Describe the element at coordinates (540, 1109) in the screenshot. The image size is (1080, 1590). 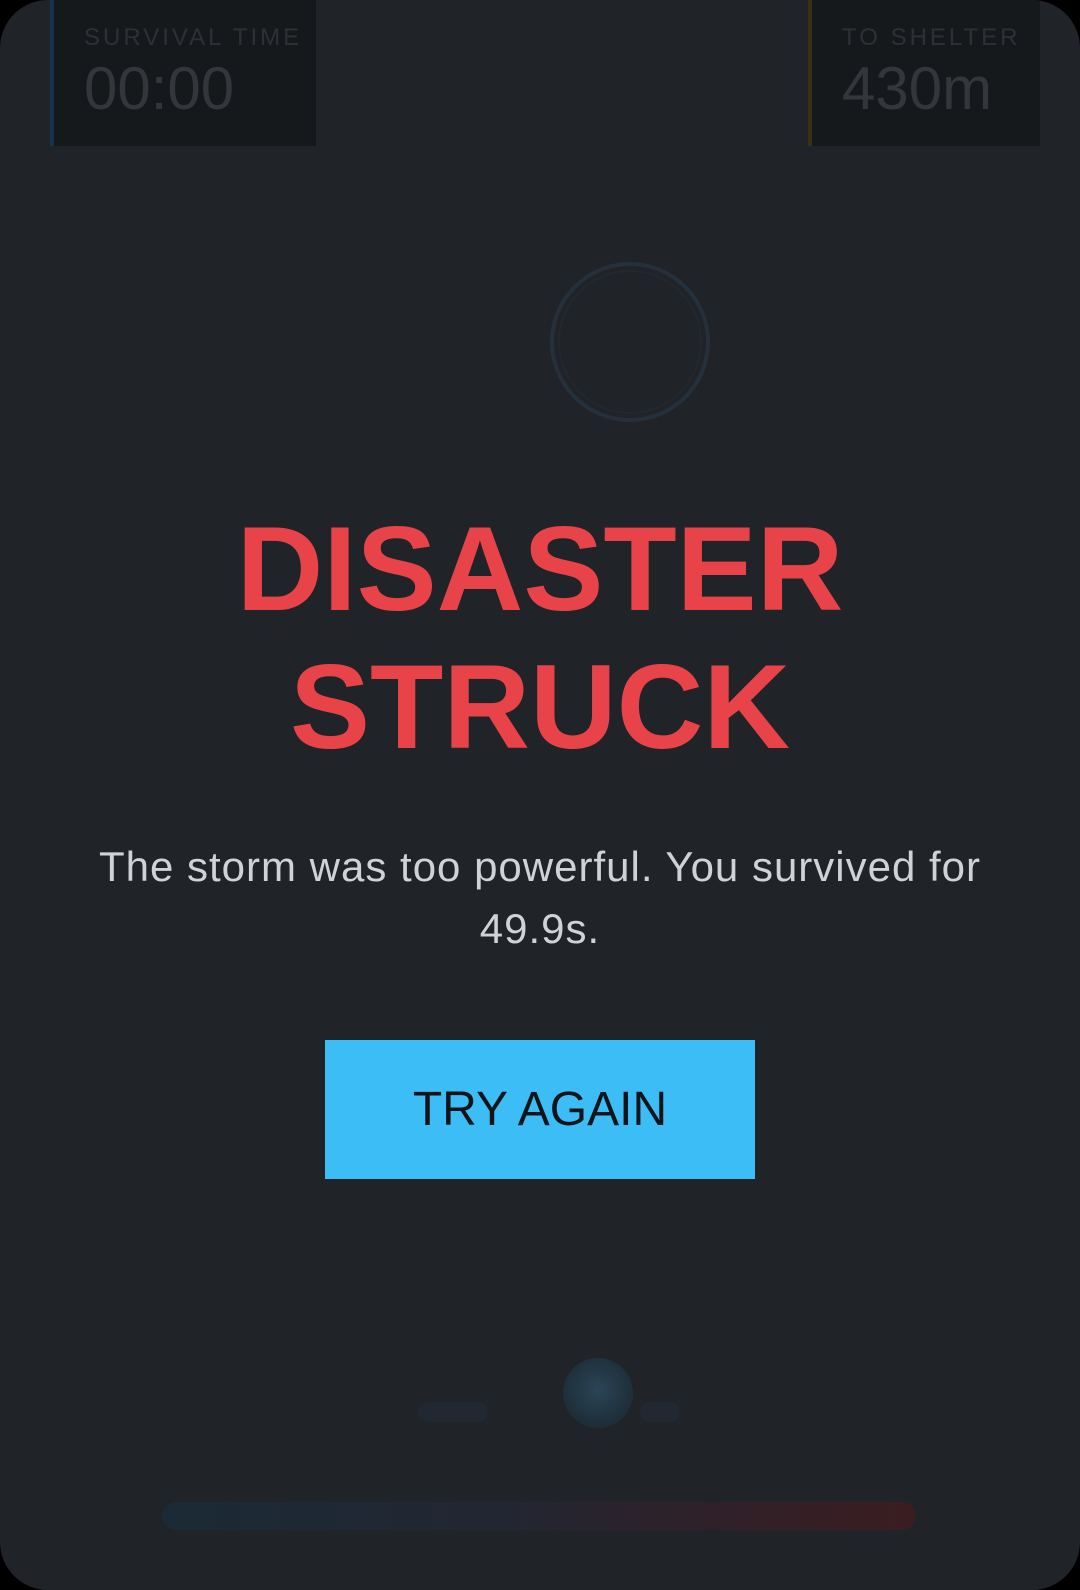
I see `try-again-button: TRY AGAIN` at that location.